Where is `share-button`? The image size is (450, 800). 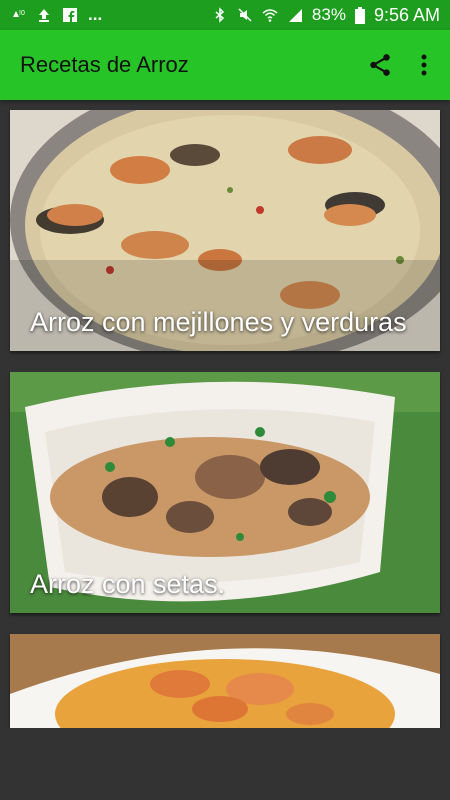 share-button is located at coordinates (380, 65).